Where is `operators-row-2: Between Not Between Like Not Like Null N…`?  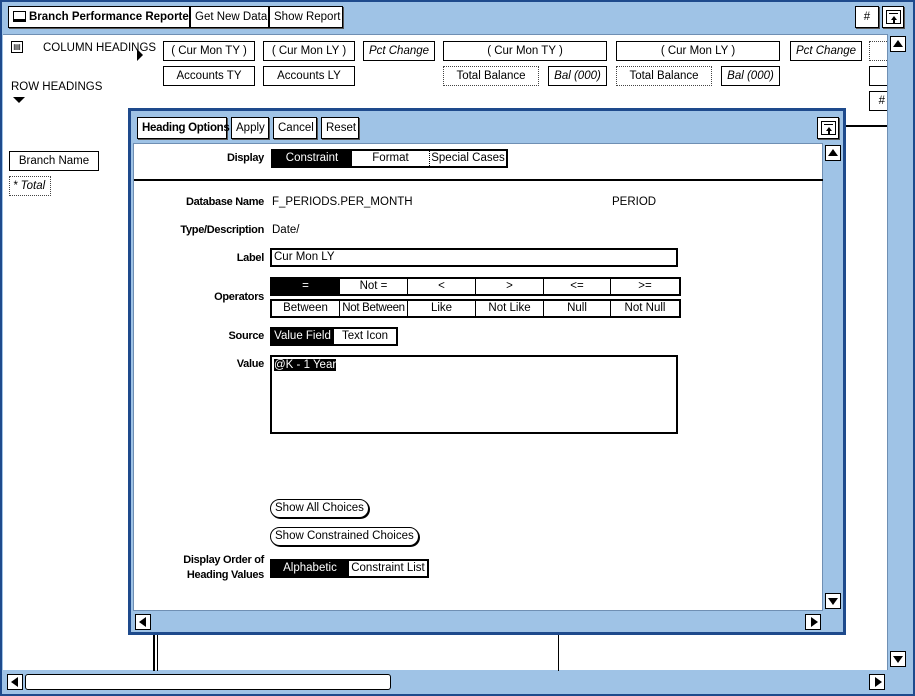
operators-row-2: Between Not Between Like Not Like Null N… is located at coordinates (475, 308).